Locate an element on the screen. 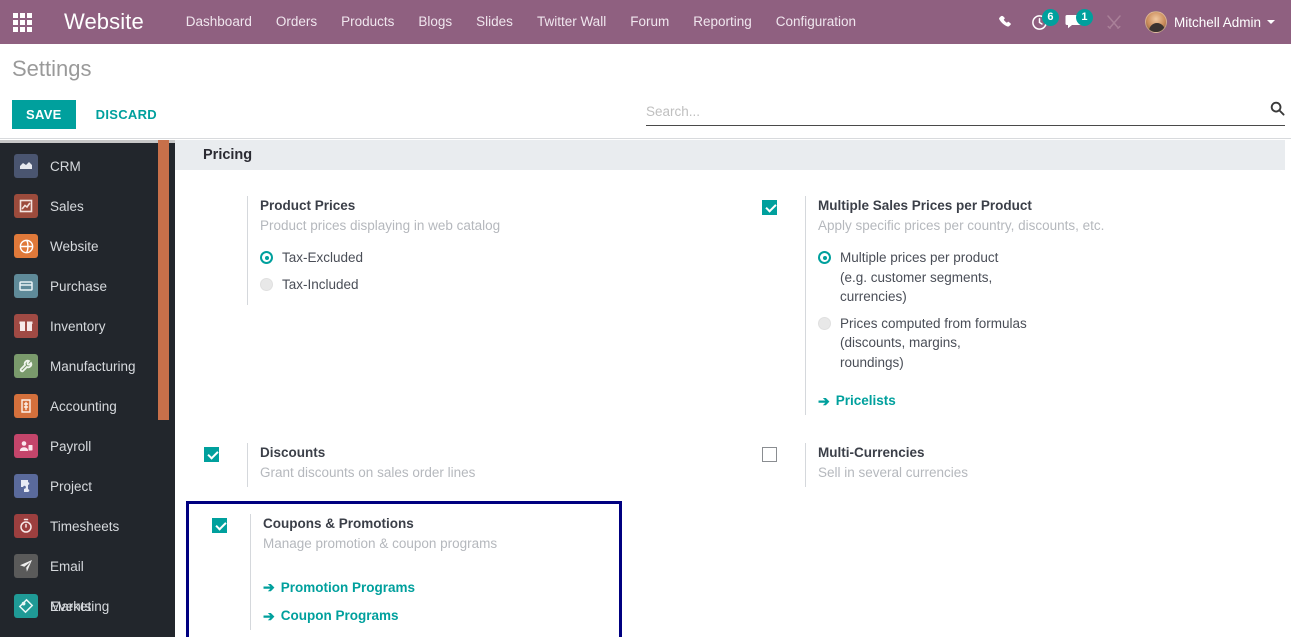  menu-item-forum: Forum is located at coordinates (649, 22).